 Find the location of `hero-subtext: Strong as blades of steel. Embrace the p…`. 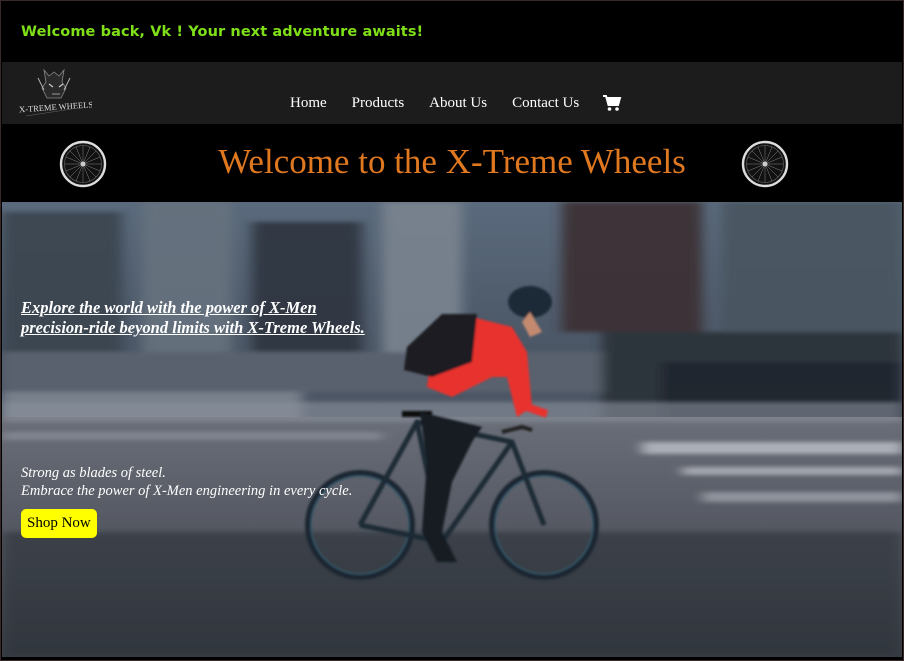

hero-subtext: Strong as blades of steel. Embrace the p… is located at coordinates (231, 482).